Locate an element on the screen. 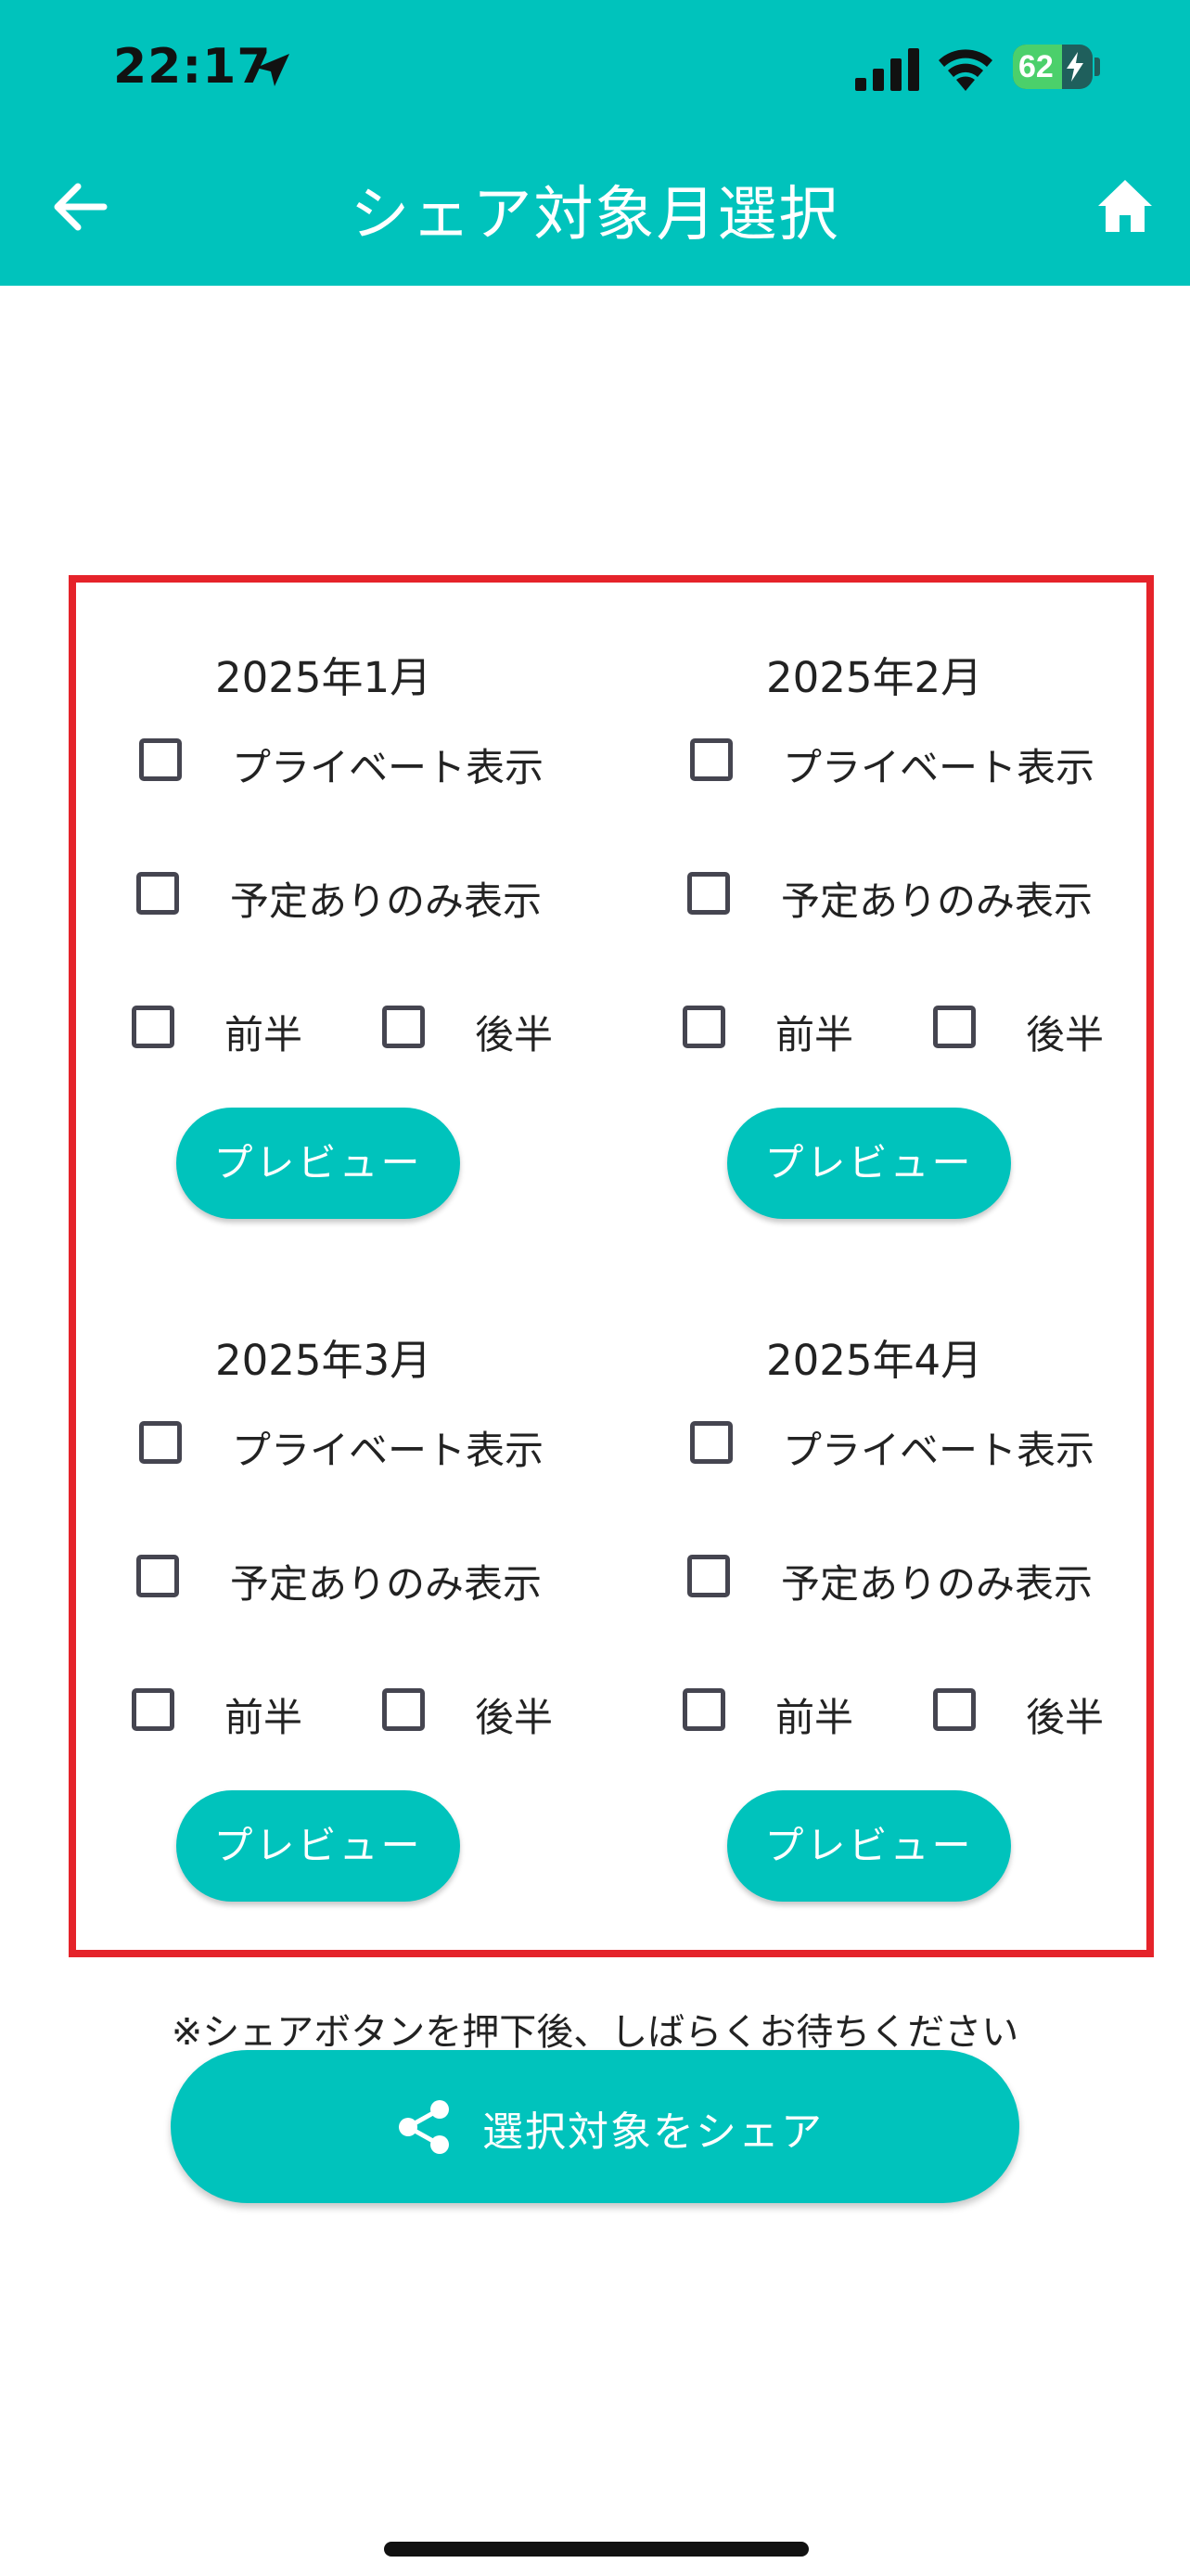 This screenshot has height=2576, width=1190. share-icon is located at coordinates (424, 2127).